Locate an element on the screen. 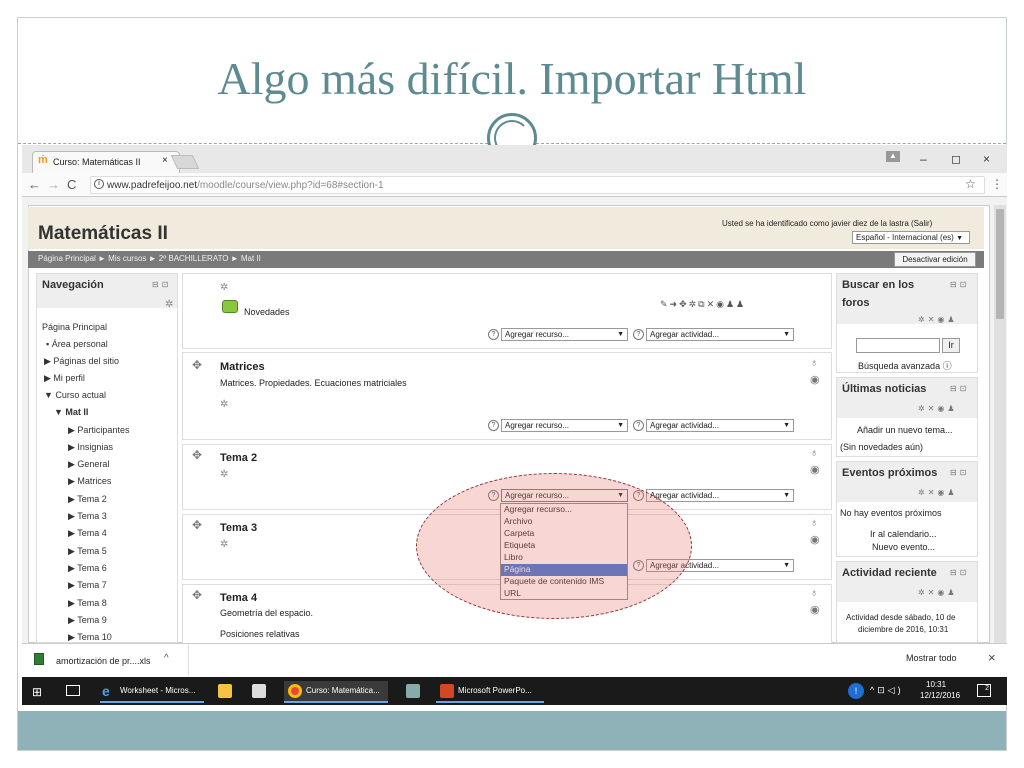 The width and height of the screenshot is (1024, 768). show-all-button: Mostrar todo is located at coordinates (931, 658).